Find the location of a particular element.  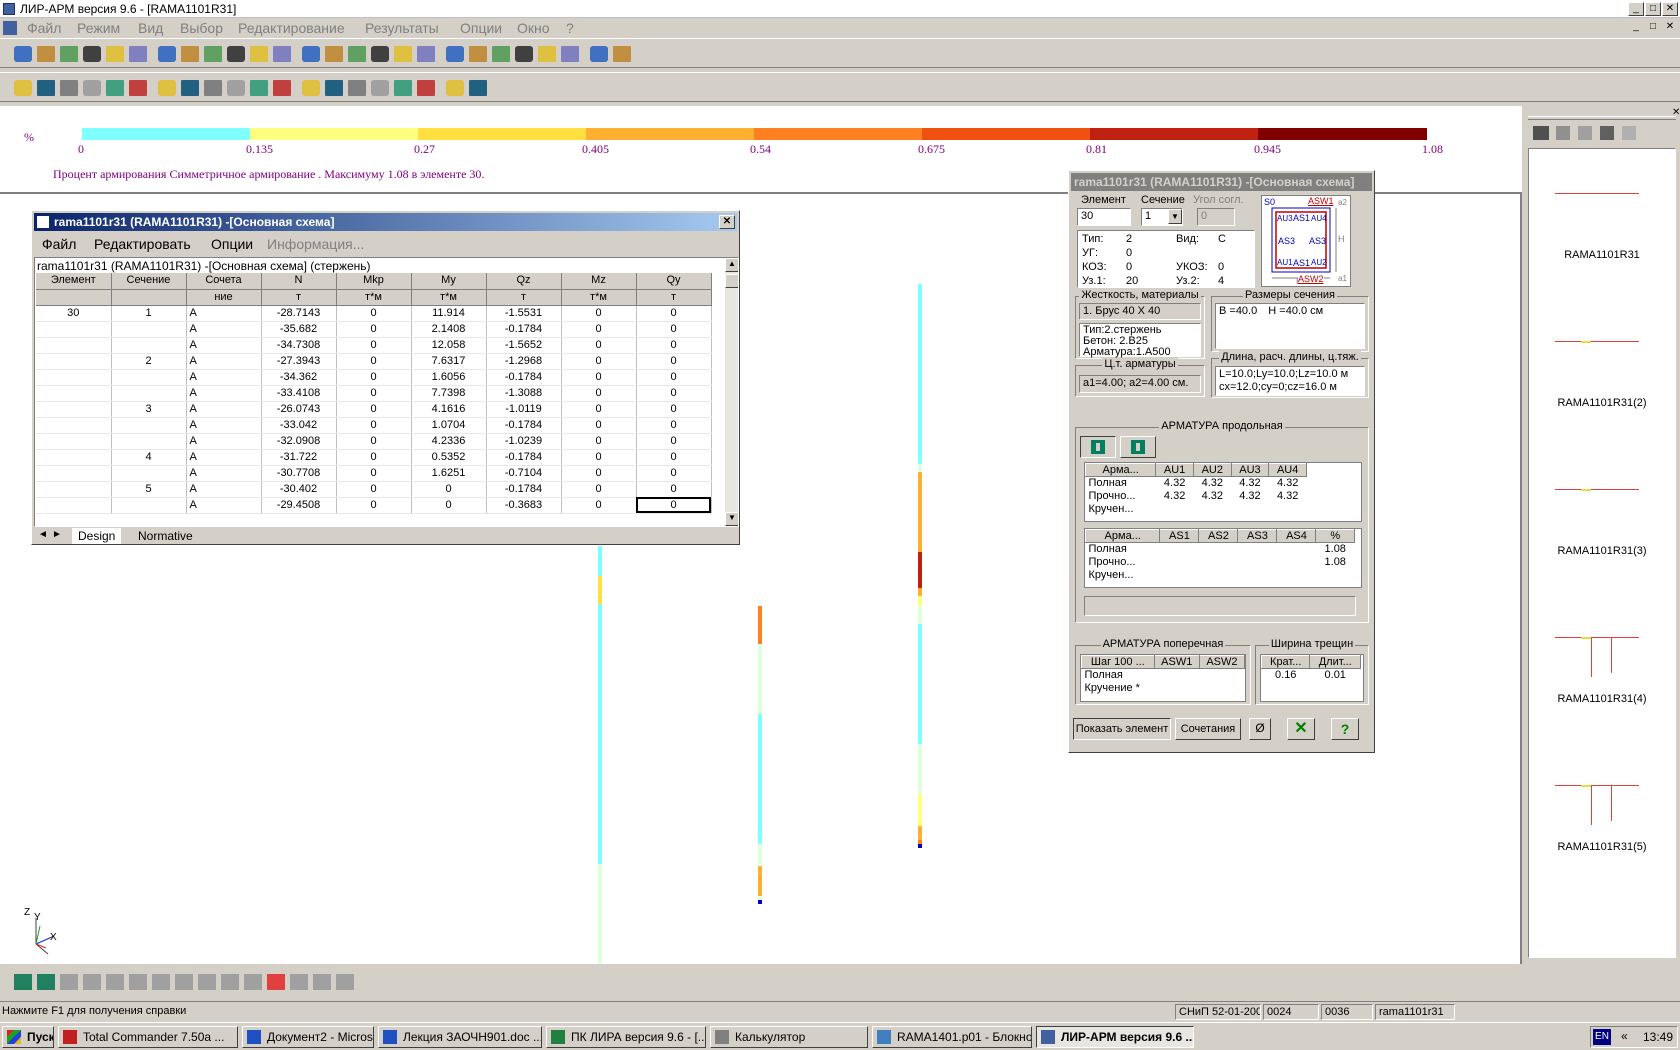

table-cell: 4 is located at coordinates (149, 457).